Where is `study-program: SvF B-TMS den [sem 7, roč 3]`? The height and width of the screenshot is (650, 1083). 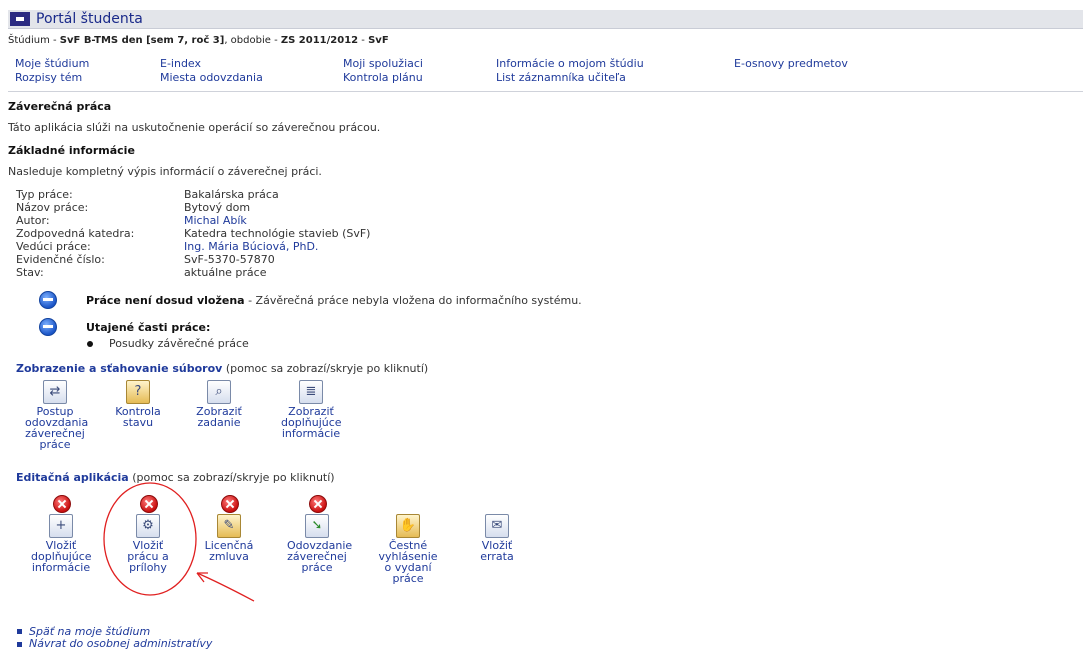
study-program: SvF B-TMS den [sem 7, roč 3] is located at coordinates (142, 40).